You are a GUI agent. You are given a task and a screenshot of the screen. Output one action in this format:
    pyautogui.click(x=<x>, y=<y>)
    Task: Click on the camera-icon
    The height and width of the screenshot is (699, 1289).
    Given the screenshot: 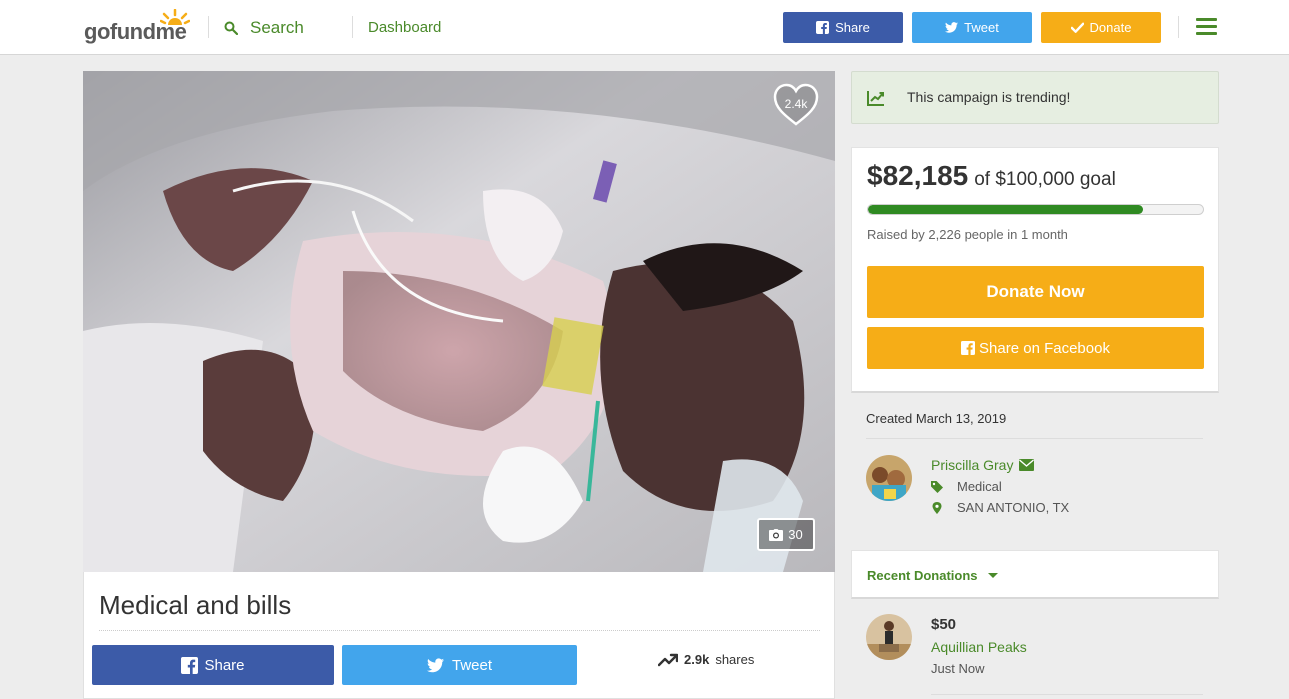 What is the action you would take?
    pyautogui.click(x=776, y=534)
    